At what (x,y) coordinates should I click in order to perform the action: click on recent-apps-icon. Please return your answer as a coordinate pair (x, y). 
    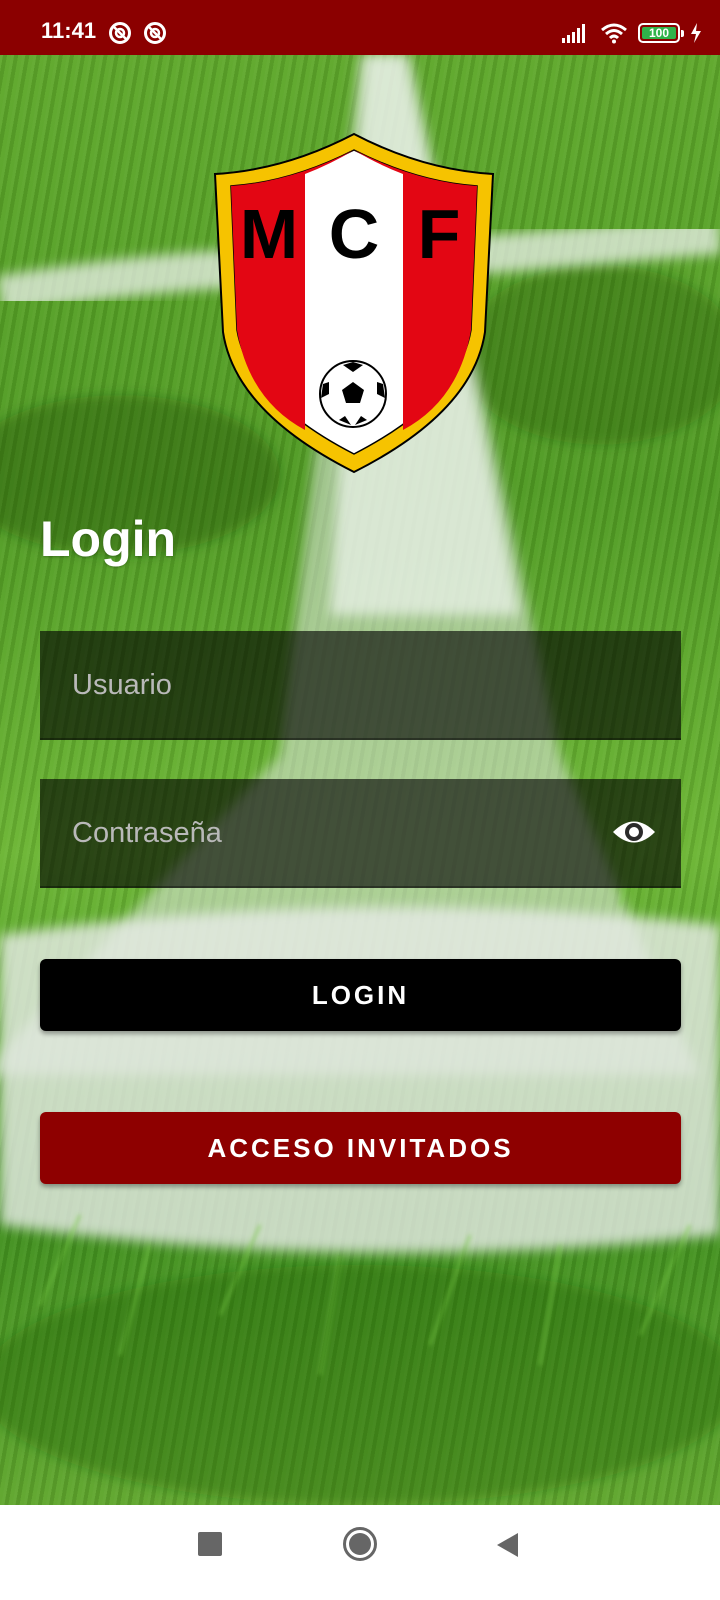
    Looking at the image, I should click on (210, 1544).